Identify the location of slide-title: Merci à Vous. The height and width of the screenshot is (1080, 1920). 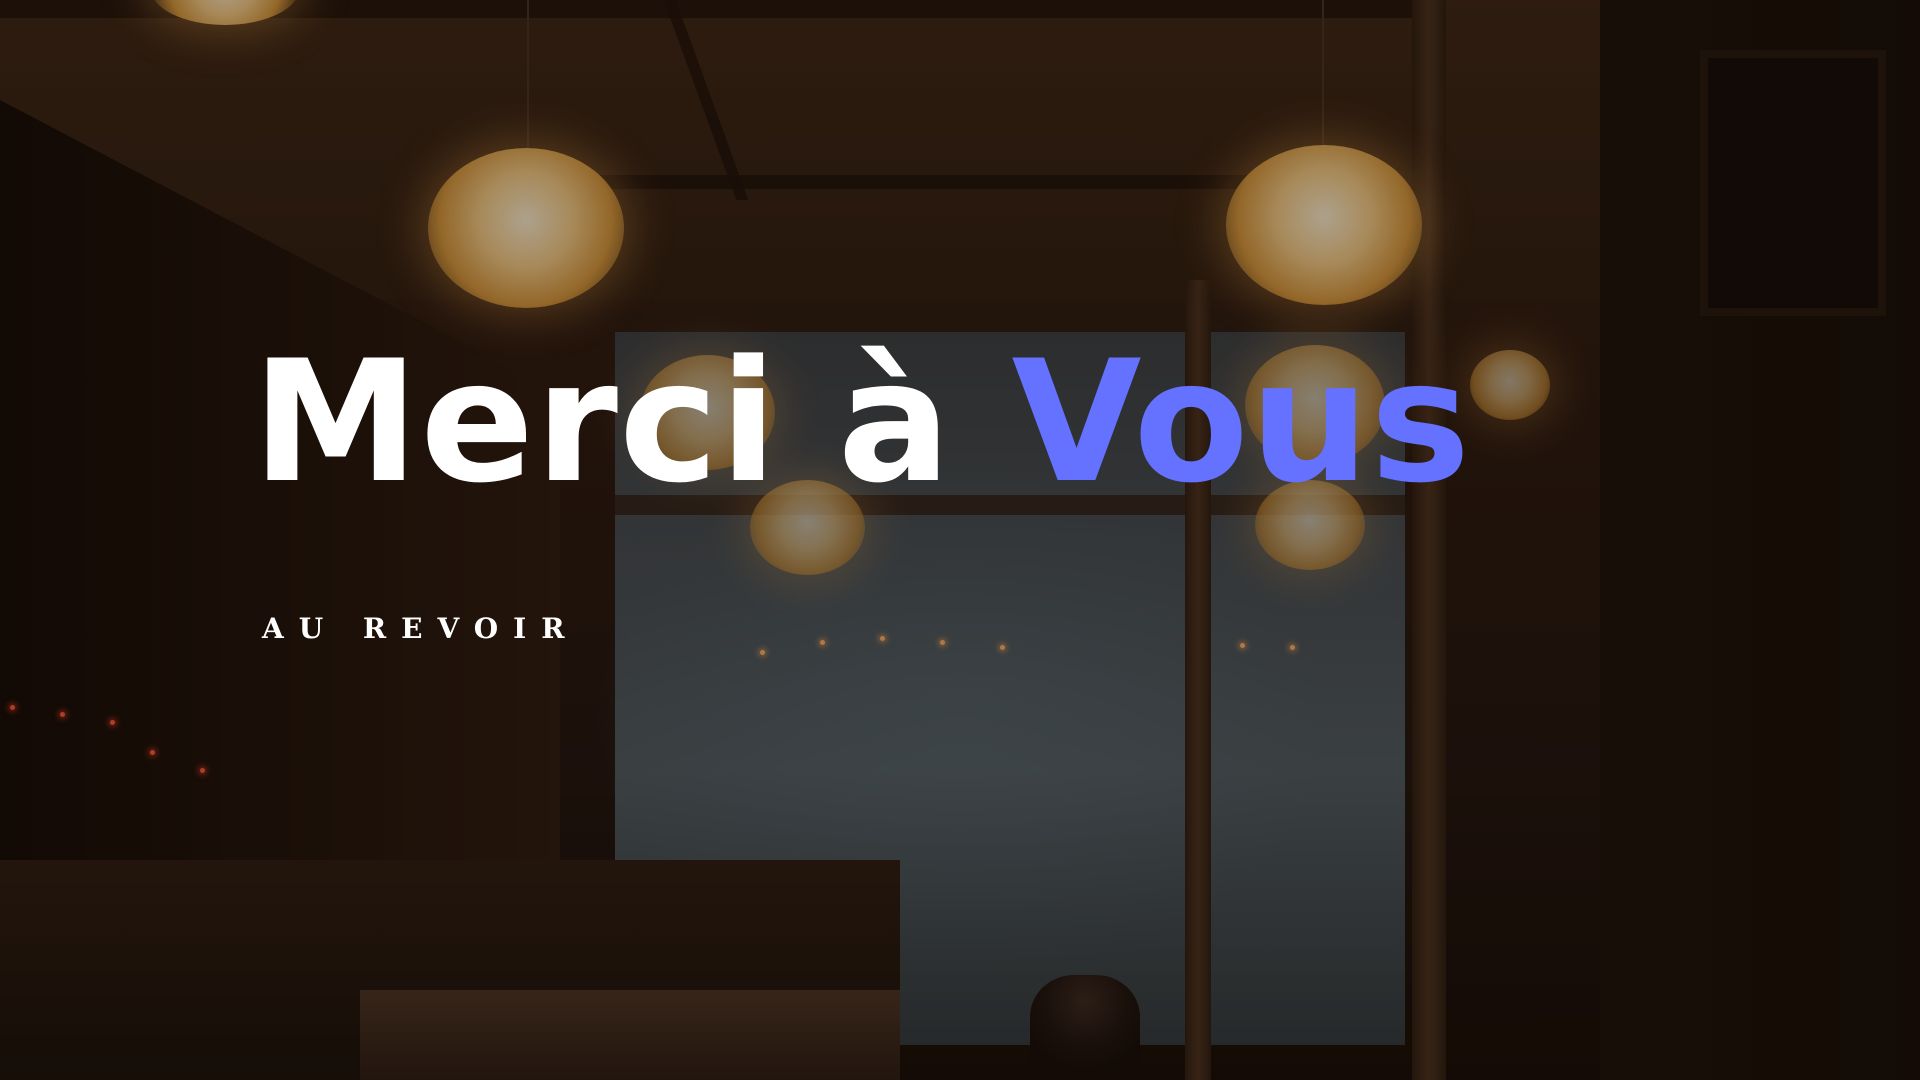
(861, 422).